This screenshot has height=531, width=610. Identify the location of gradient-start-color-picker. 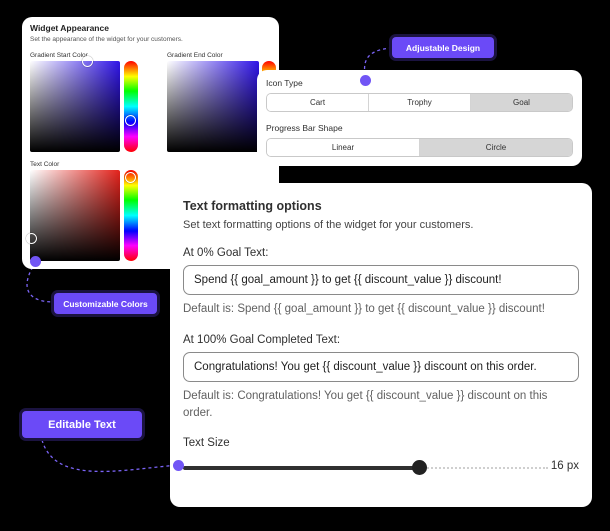
(75, 104).